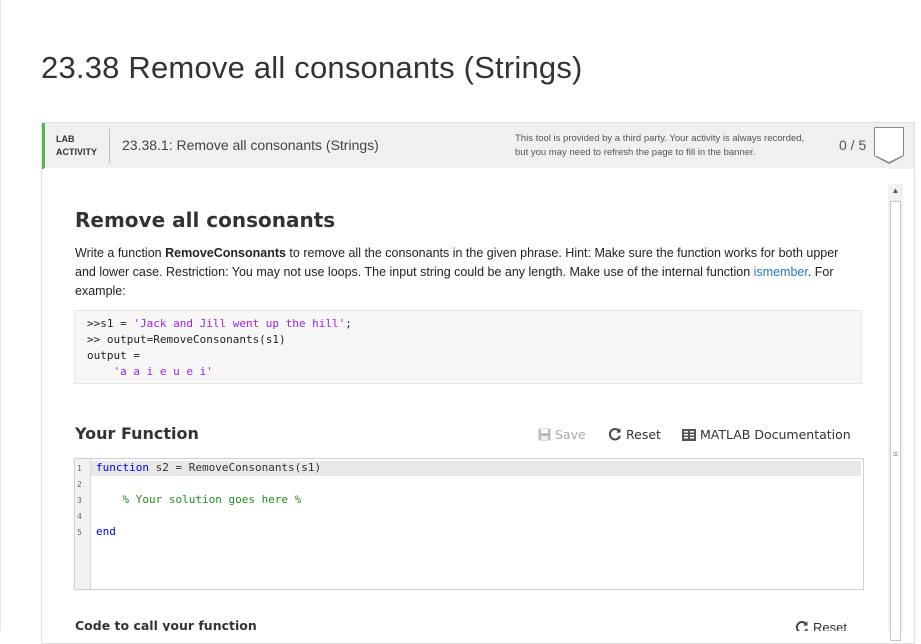 This screenshot has width=921, height=644. What do you see at coordinates (79, 532) in the screenshot?
I see `line-number: 5` at bounding box center [79, 532].